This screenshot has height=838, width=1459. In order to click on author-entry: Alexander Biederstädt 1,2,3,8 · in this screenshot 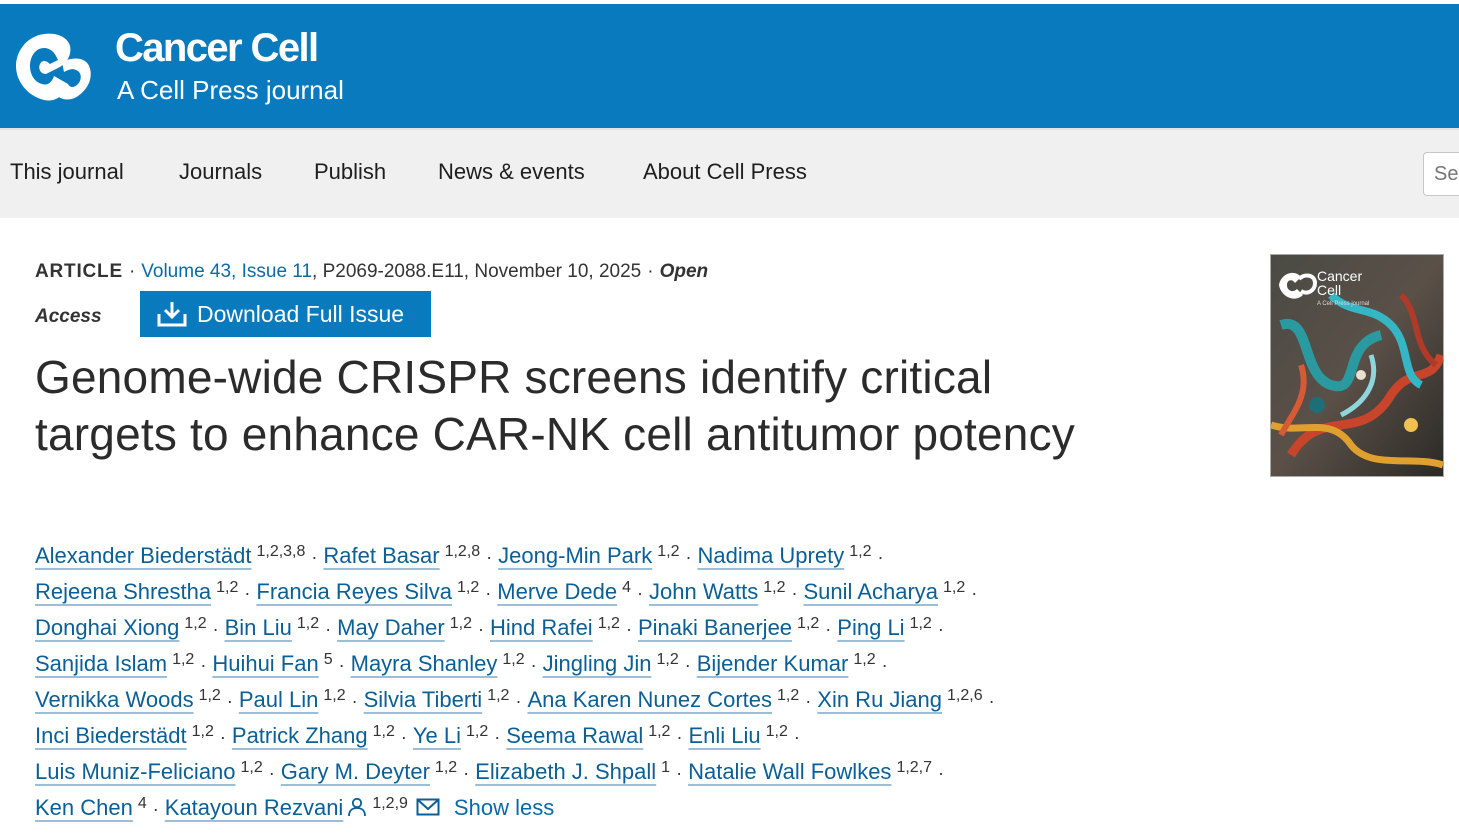, I will do `click(179, 555)`.